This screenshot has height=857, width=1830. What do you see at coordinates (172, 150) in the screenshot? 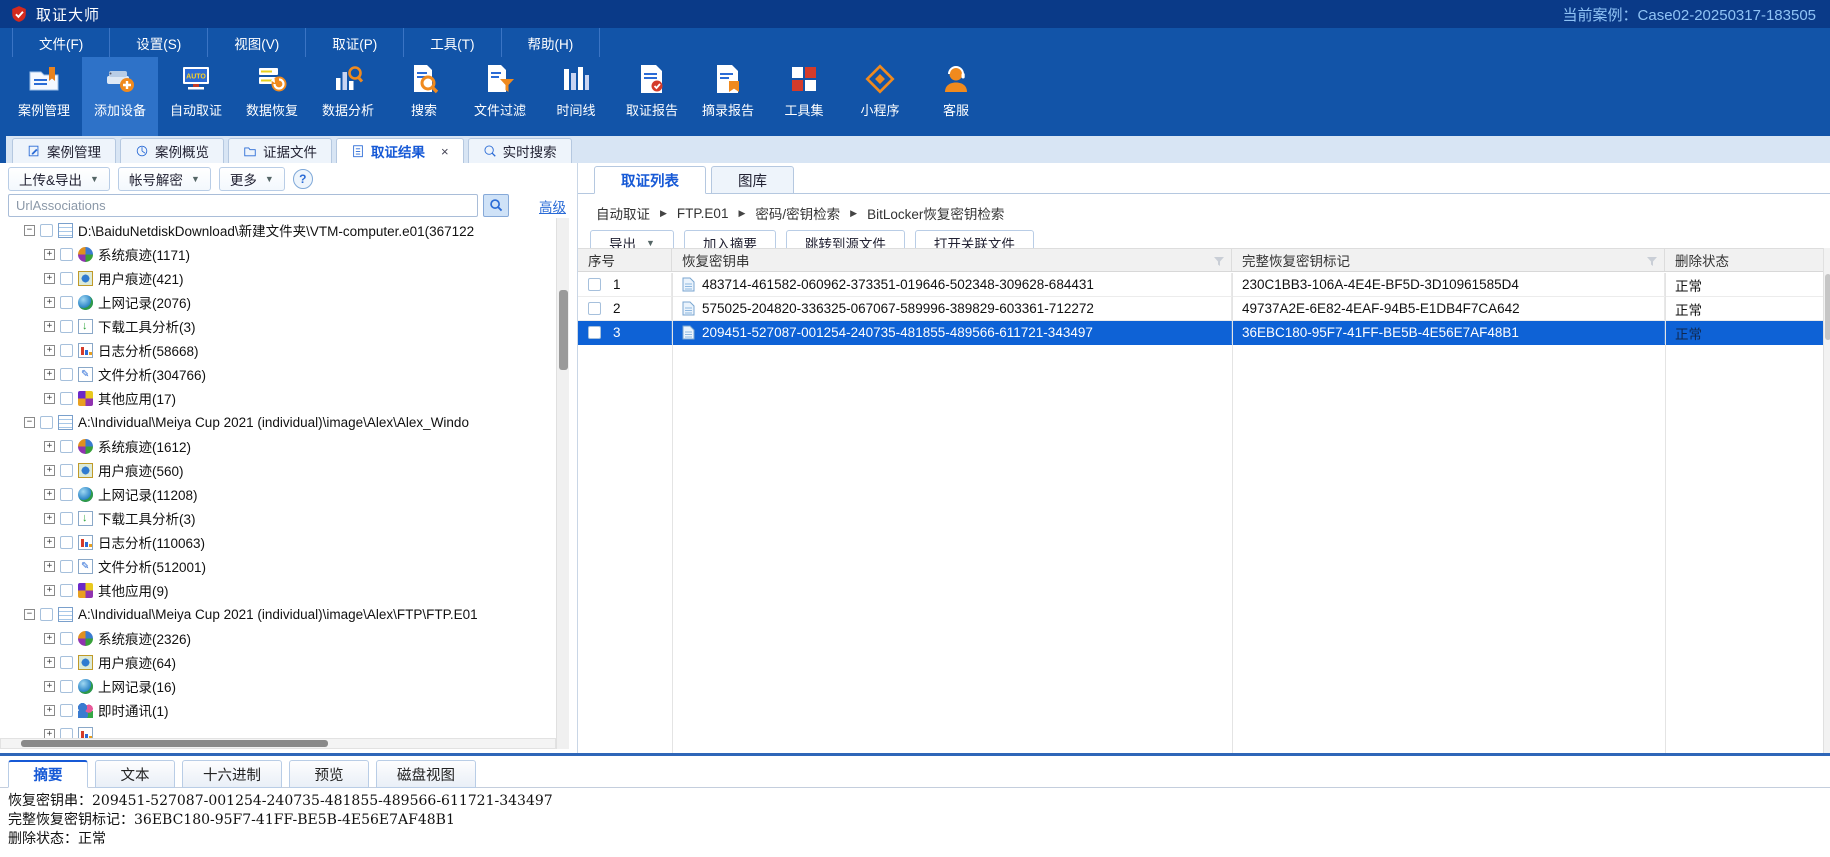
I see `main-tab: 案例概览` at bounding box center [172, 150].